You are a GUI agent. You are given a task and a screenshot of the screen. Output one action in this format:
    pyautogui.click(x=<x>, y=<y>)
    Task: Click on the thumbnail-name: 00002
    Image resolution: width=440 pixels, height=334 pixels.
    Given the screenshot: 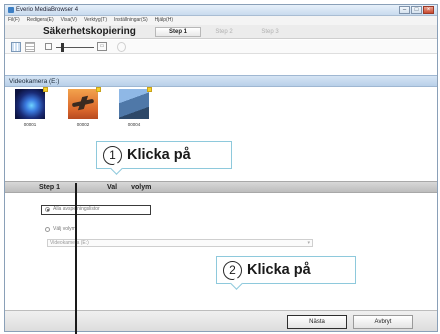 What is the action you would take?
    pyautogui.click(x=83, y=124)
    